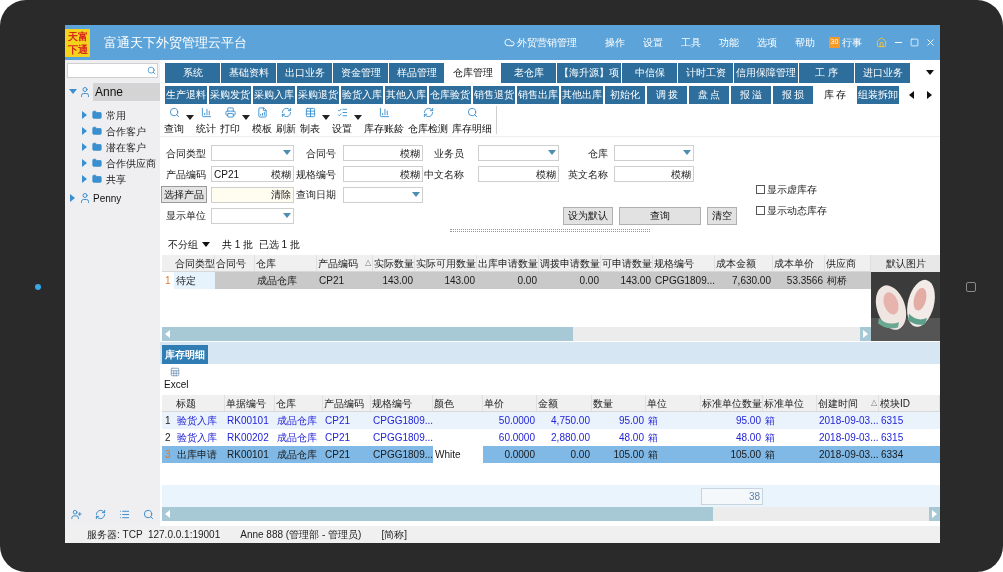 The width and height of the screenshot is (1003, 572). I want to click on right-arrow-icon, so click(930, 94).